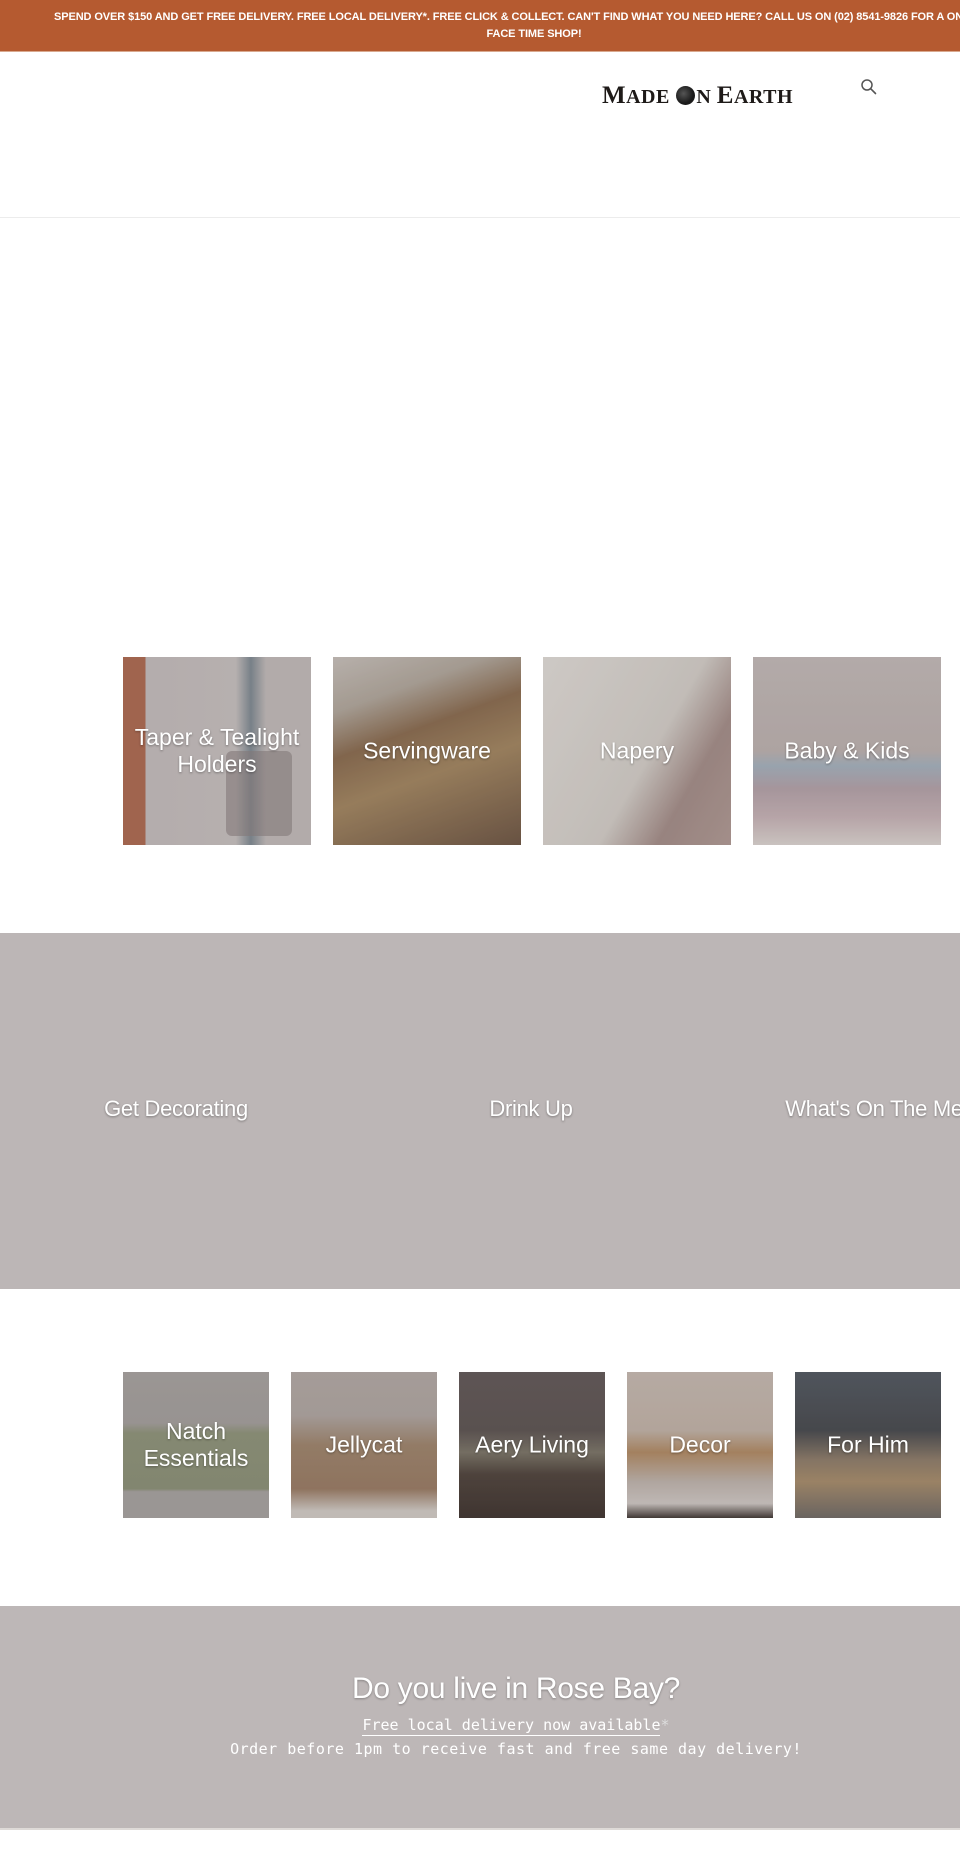  Describe the element at coordinates (686, 95) in the screenshot. I see `globe-icon` at that location.